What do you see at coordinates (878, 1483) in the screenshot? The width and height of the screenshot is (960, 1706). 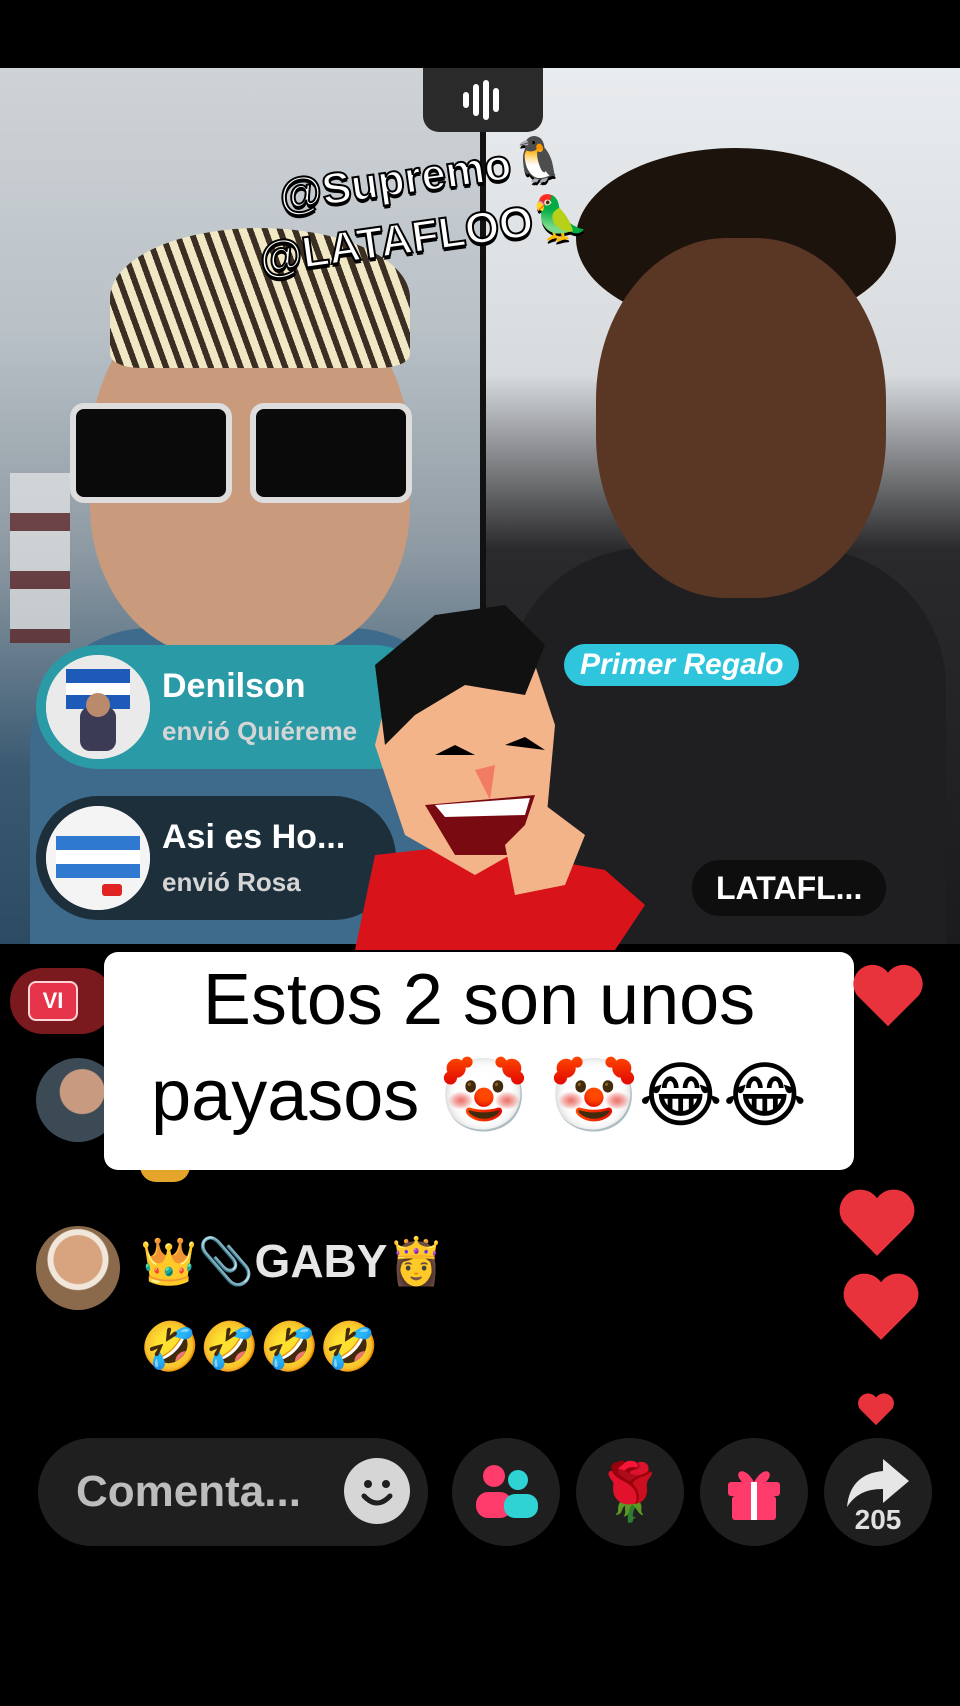 I see `share-arrow-icon` at bounding box center [878, 1483].